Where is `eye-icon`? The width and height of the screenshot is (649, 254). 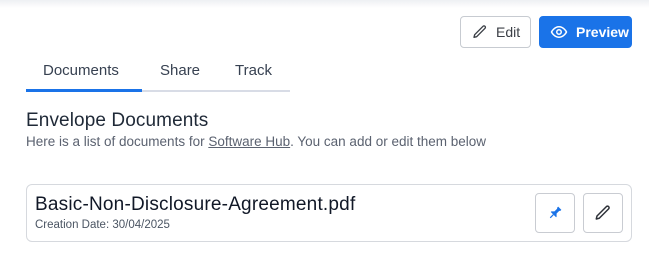
eye-icon is located at coordinates (559, 32).